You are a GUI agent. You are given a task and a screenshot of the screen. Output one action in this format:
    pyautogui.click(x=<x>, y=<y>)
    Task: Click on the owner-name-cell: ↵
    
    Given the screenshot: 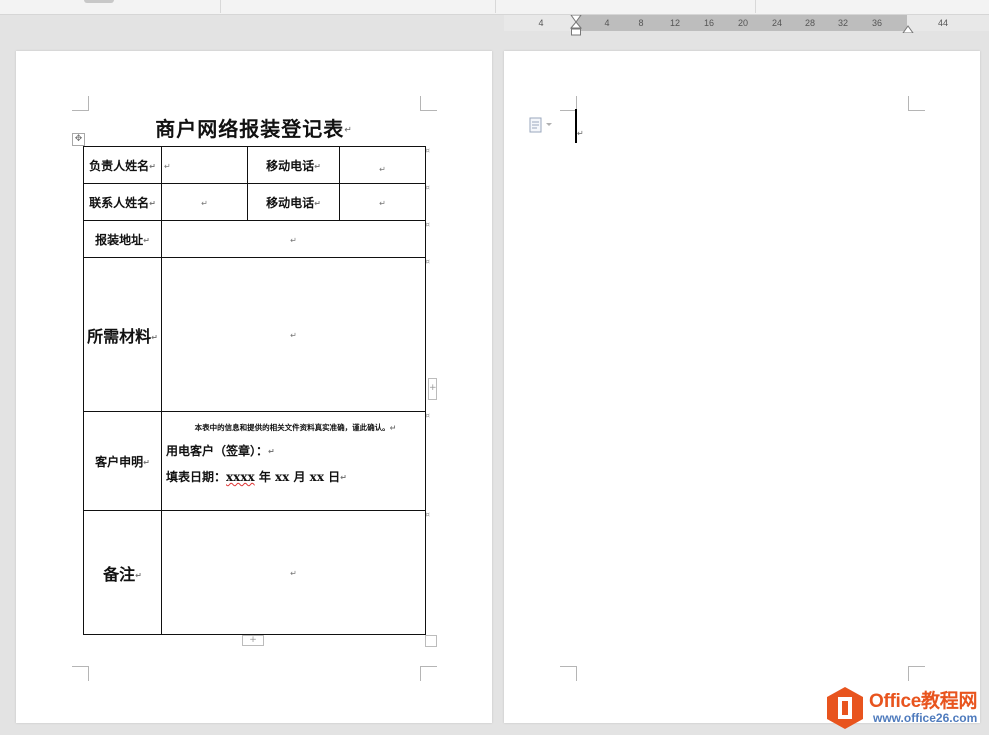 What is the action you would take?
    pyautogui.click(x=204, y=165)
    